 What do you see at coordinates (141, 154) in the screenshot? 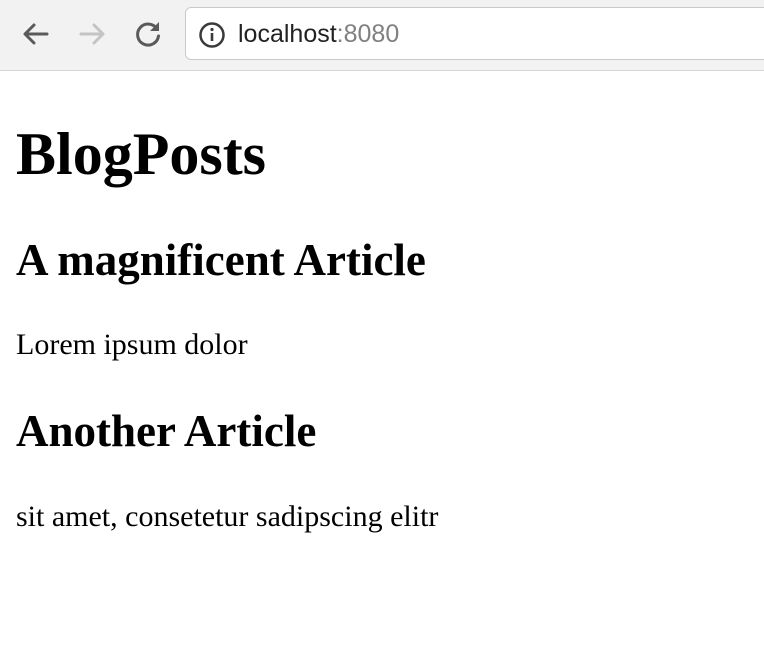
I see `page-title: BlogPosts` at bounding box center [141, 154].